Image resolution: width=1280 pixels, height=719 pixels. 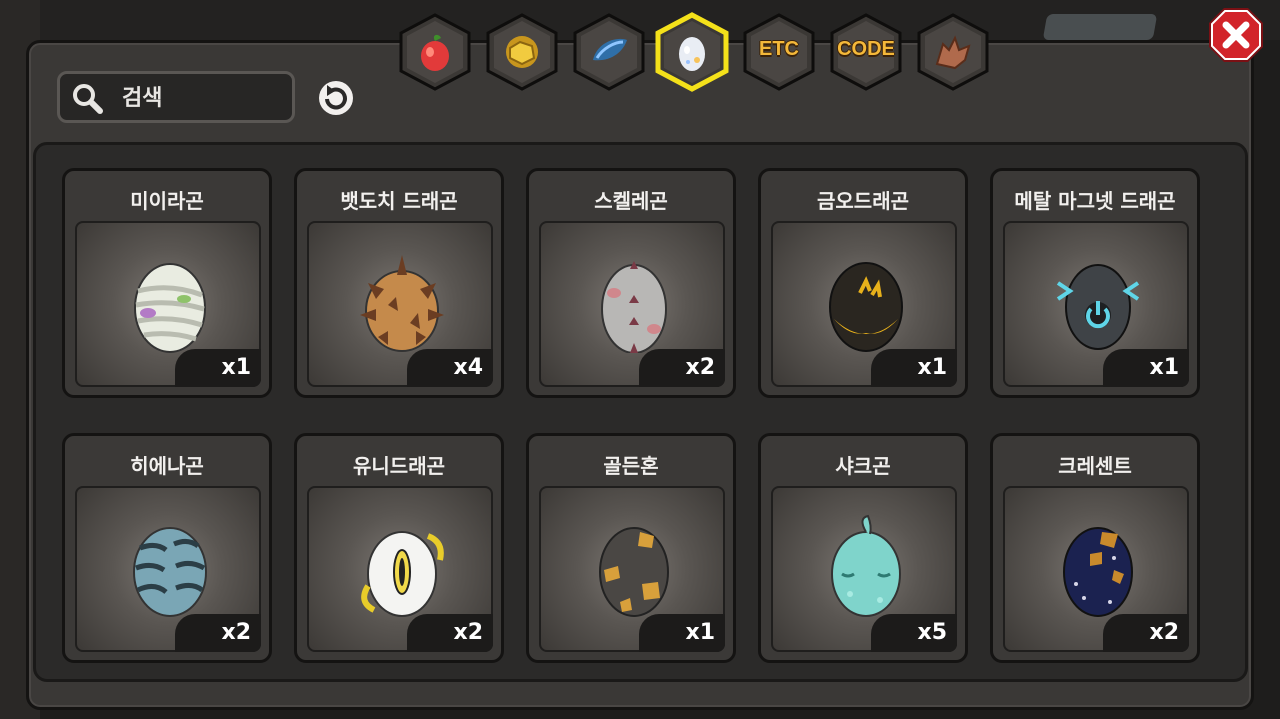 I want to click on mummy-egg-icon, so click(x=170, y=308).